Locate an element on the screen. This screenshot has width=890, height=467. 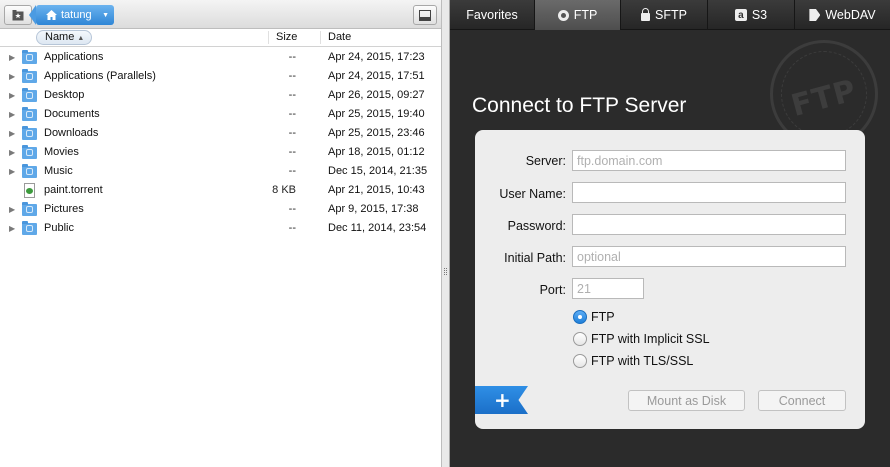
radio-selected-icon is located at coordinates (580, 317).